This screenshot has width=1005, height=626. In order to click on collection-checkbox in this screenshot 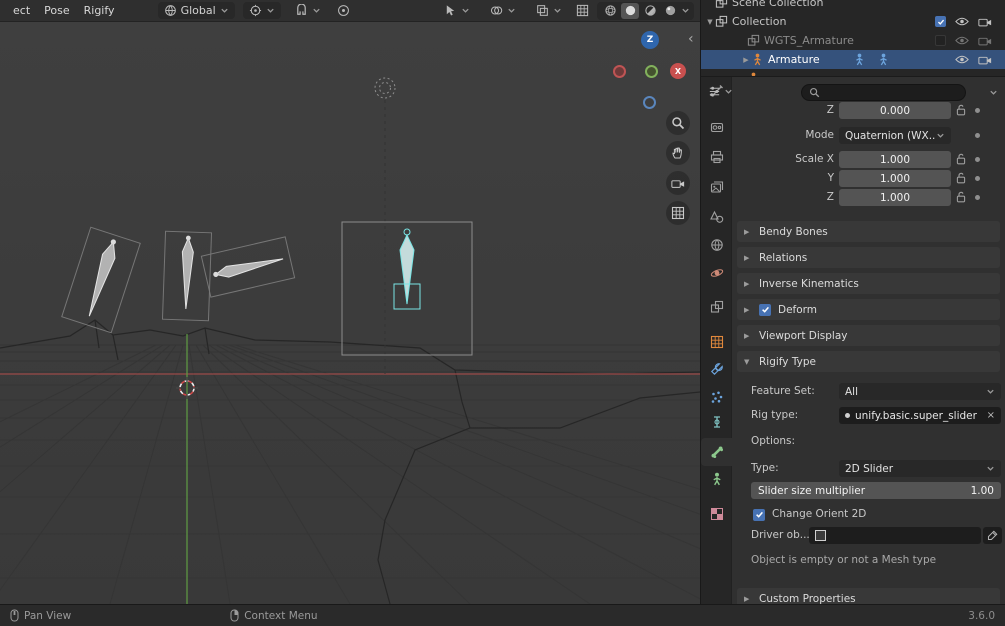, I will do `click(940, 21)`.